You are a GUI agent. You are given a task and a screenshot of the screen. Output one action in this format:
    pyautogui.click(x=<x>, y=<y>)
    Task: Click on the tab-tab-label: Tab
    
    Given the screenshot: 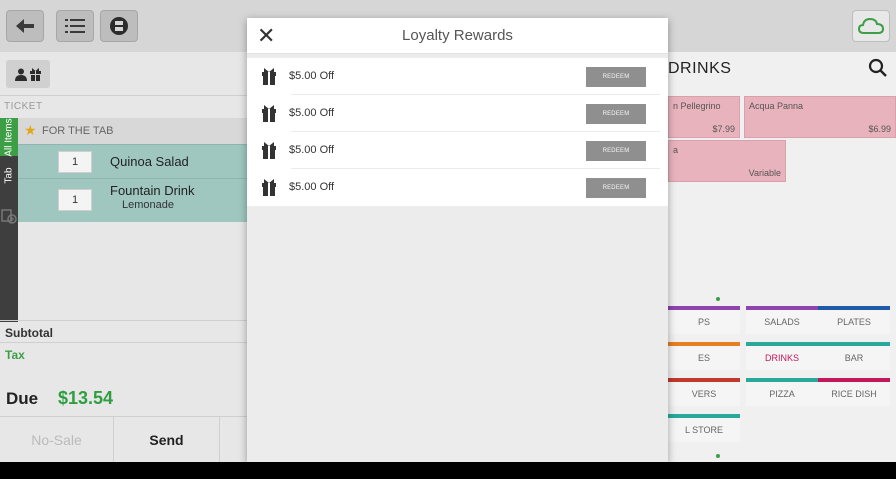 What is the action you would take?
    pyautogui.click(x=9, y=175)
    